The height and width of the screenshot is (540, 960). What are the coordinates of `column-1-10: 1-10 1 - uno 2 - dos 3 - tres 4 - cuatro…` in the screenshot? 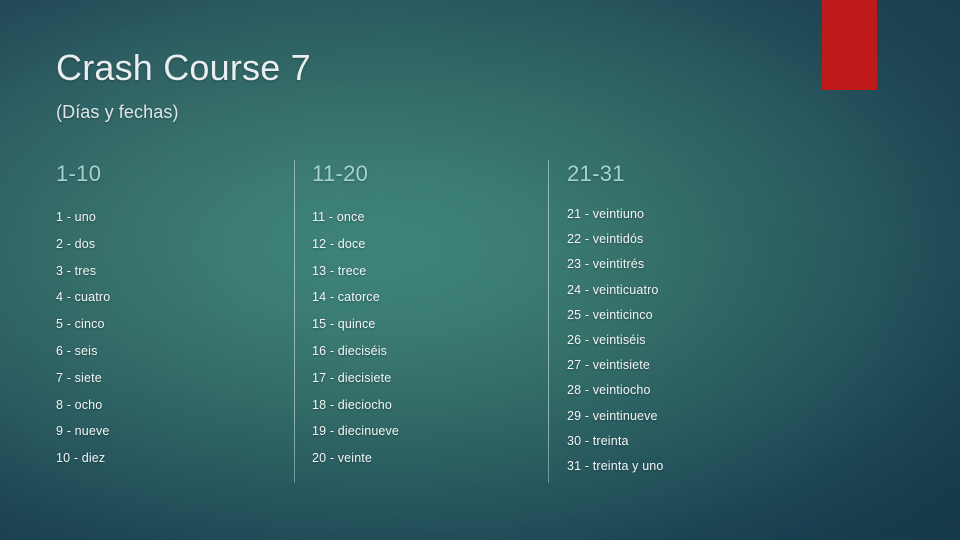 It's located at (175, 316).